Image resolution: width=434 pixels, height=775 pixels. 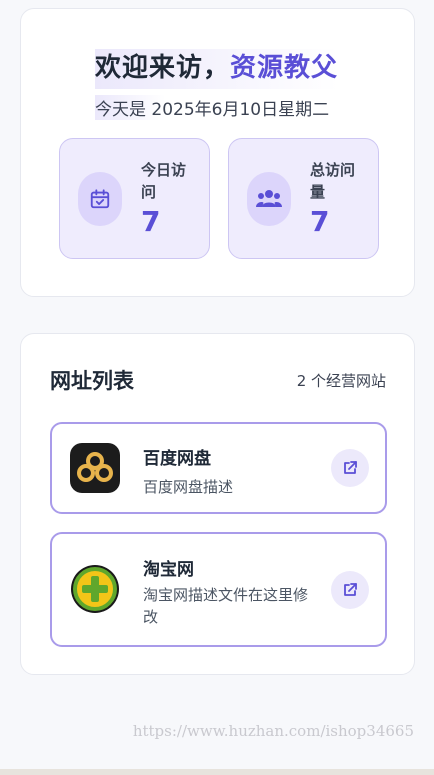 I want to click on site-count: 2 个经营网站, so click(x=341, y=381).